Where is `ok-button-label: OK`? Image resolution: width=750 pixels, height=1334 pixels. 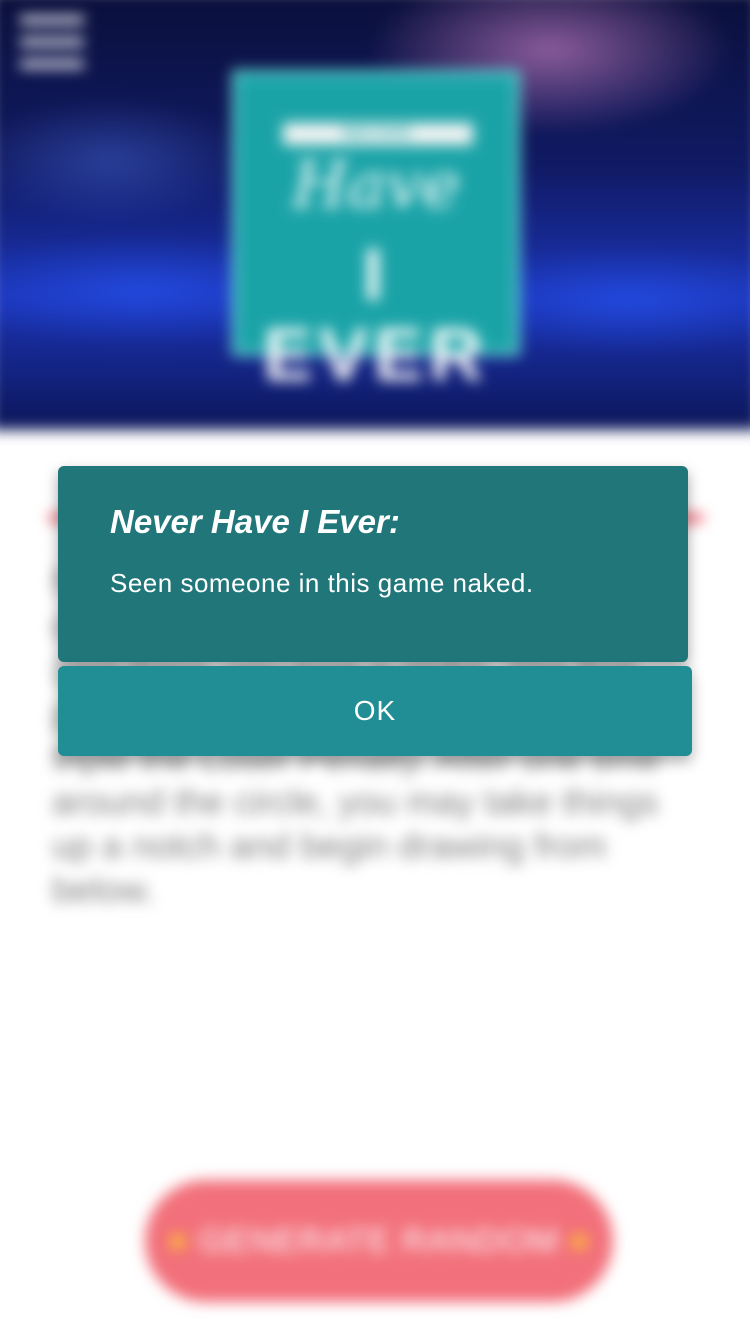 ok-button-label: OK is located at coordinates (375, 710).